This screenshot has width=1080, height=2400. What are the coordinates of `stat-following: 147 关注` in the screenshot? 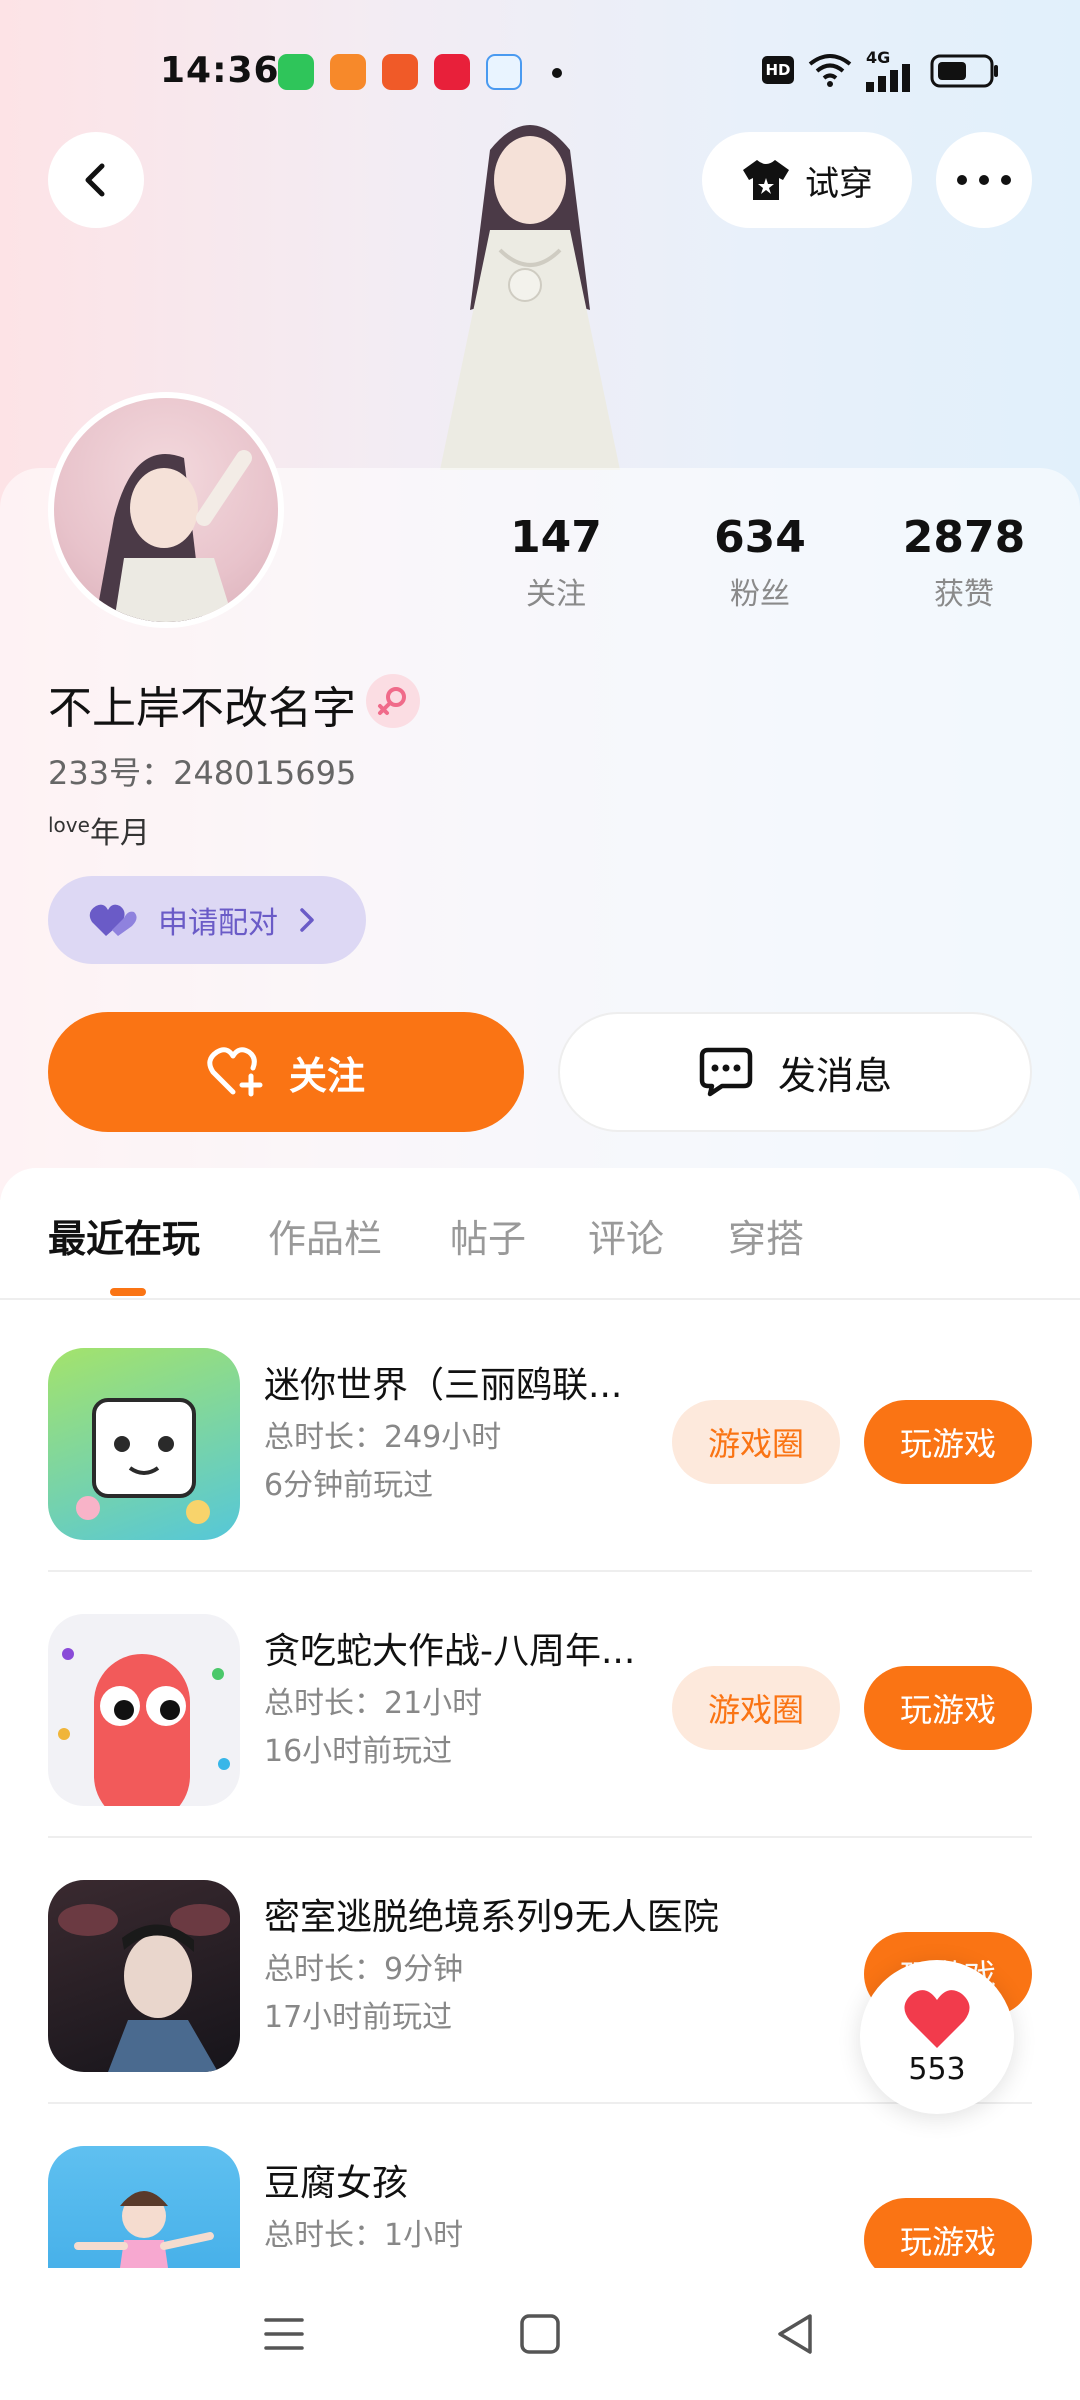 It's located at (556, 562).